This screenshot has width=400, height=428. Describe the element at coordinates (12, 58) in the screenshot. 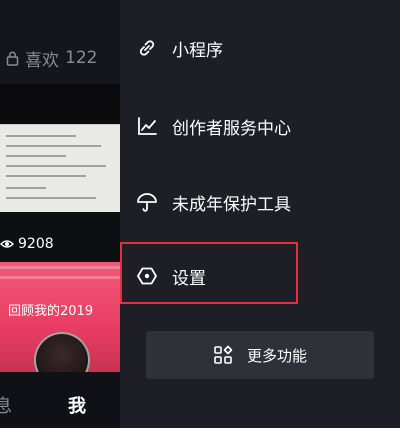

I see `lock-icon` at that location.